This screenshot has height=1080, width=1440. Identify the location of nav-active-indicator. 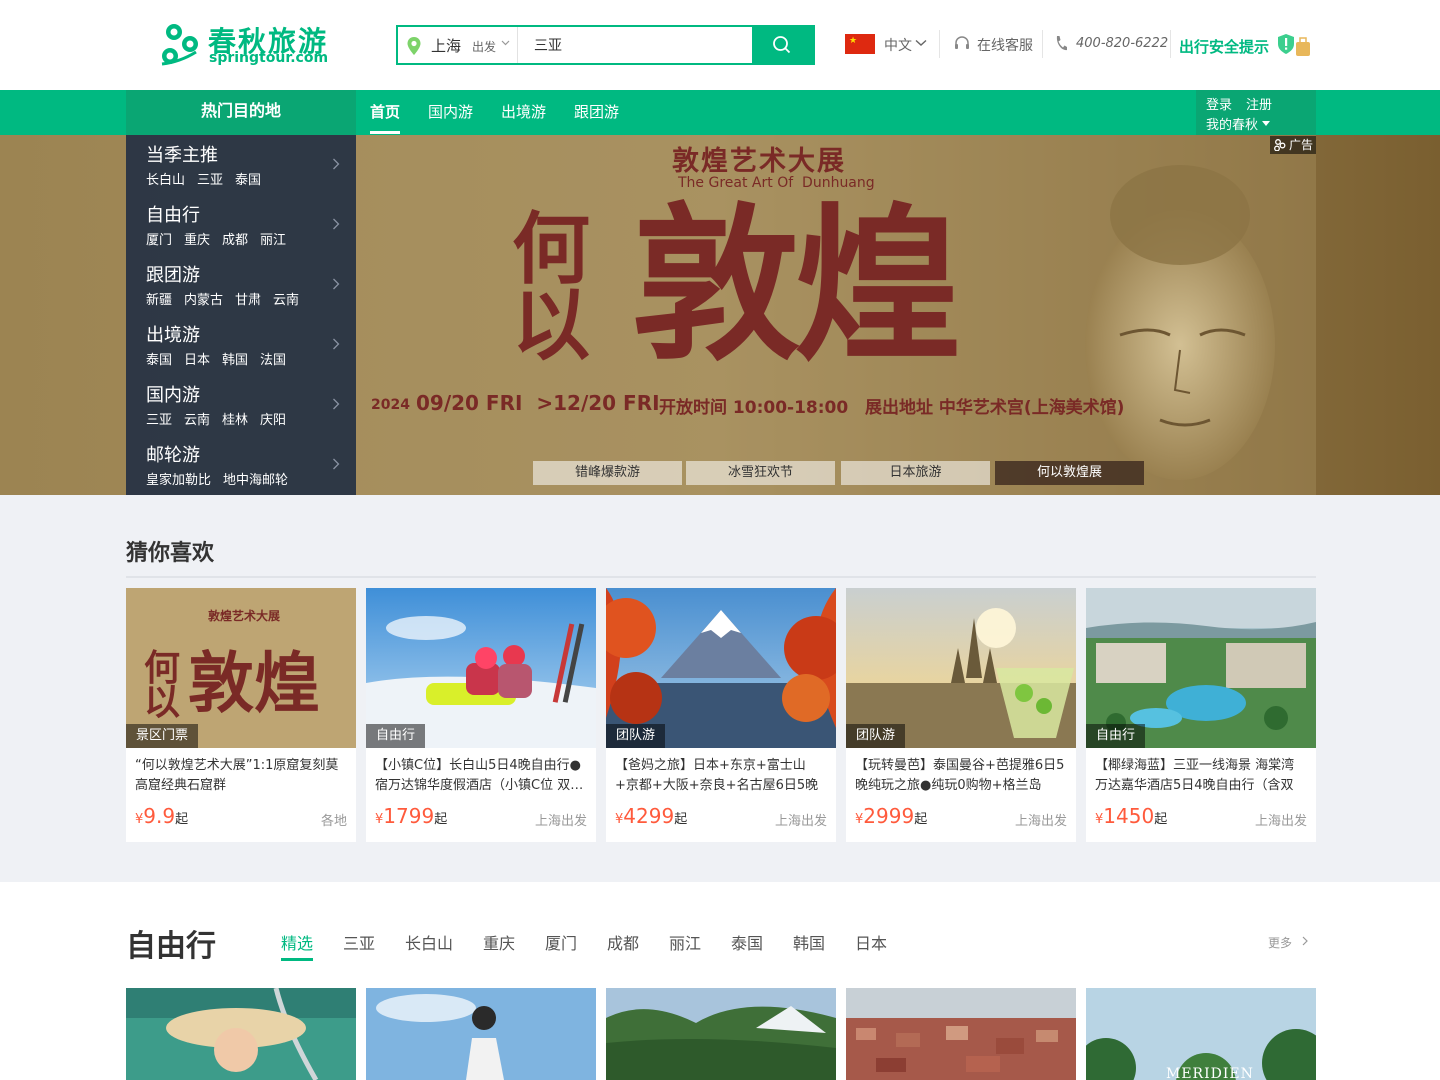
(385, 132).